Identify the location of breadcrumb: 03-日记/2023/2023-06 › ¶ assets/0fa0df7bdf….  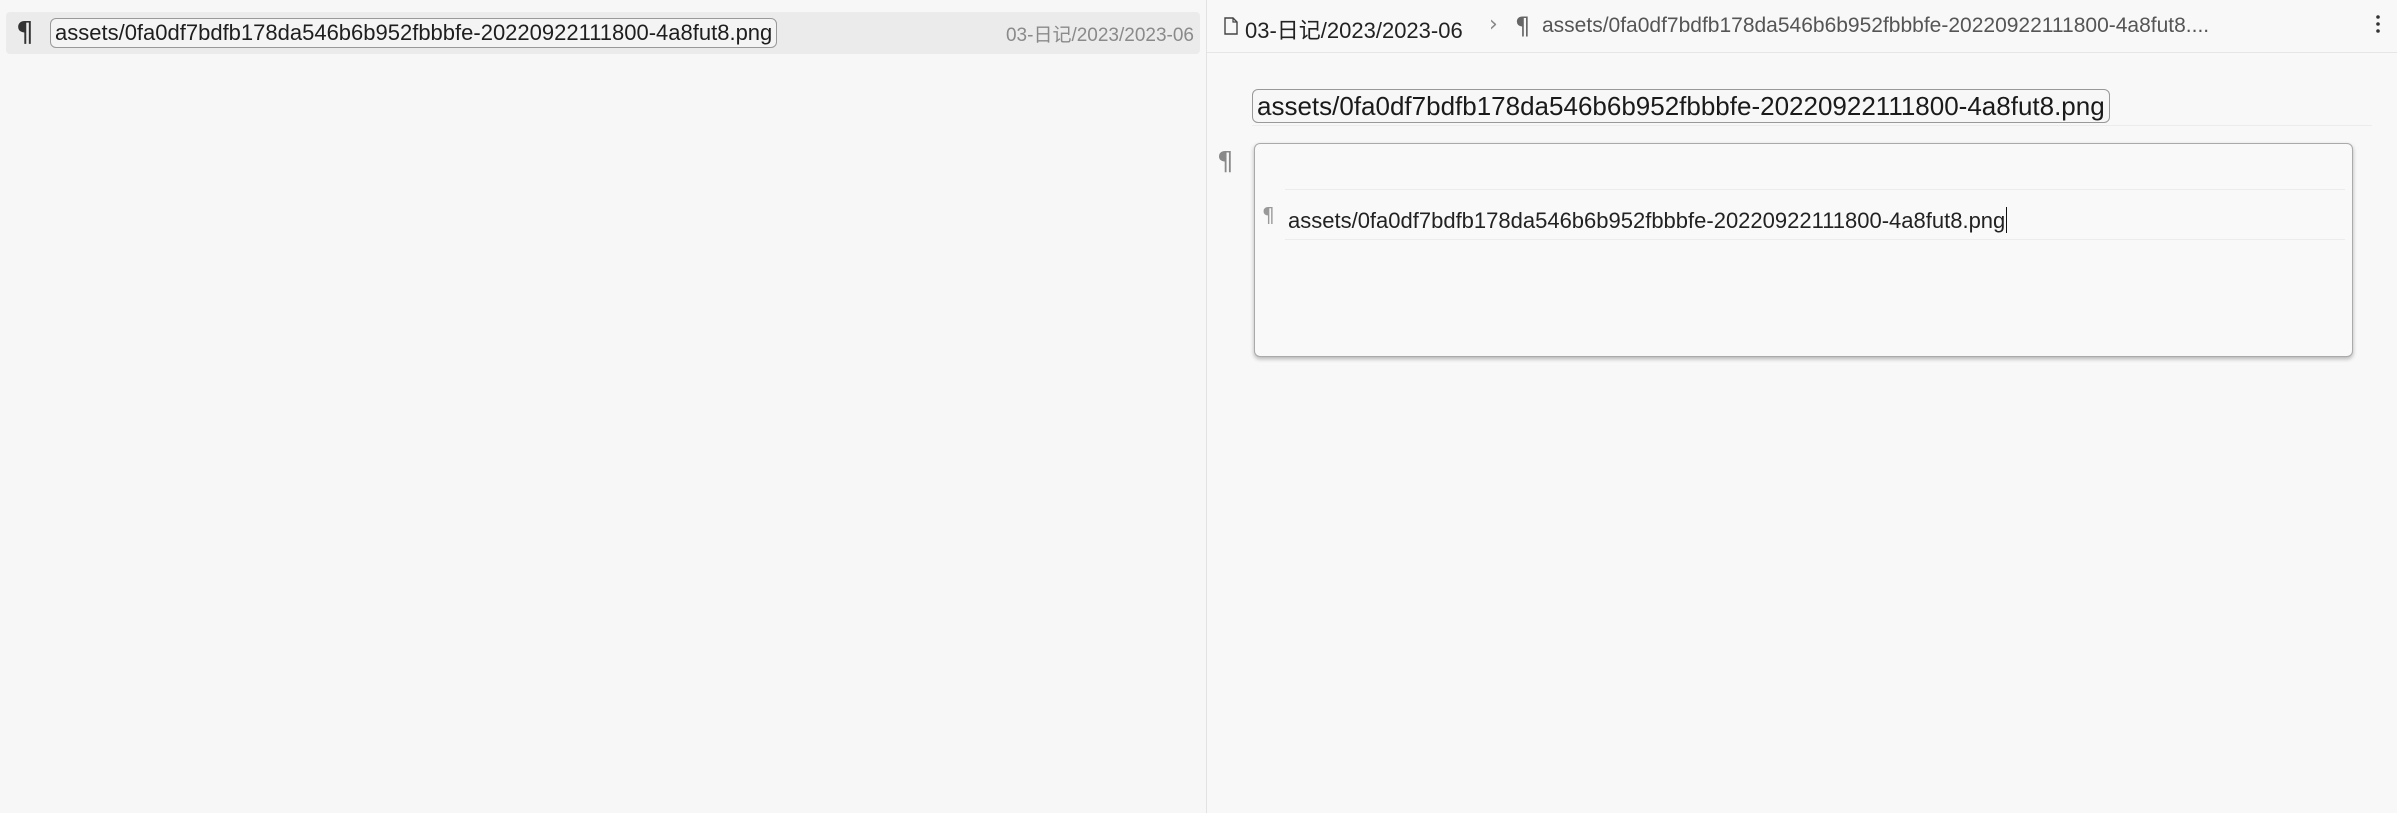
(1802, 26).